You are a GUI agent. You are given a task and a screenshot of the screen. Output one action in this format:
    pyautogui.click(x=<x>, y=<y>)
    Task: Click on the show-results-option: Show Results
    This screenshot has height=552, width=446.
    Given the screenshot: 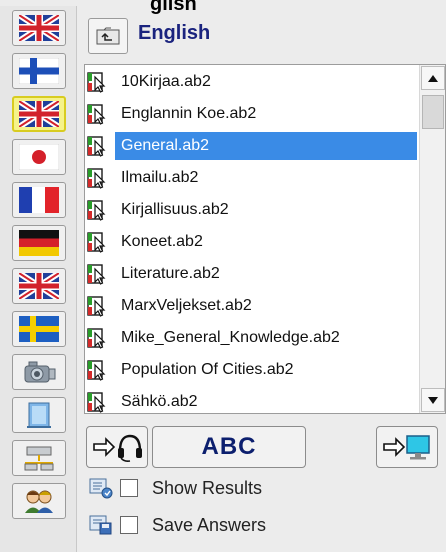 What is the action you would take?
    pyautogui.click(x=175, y=488)
    